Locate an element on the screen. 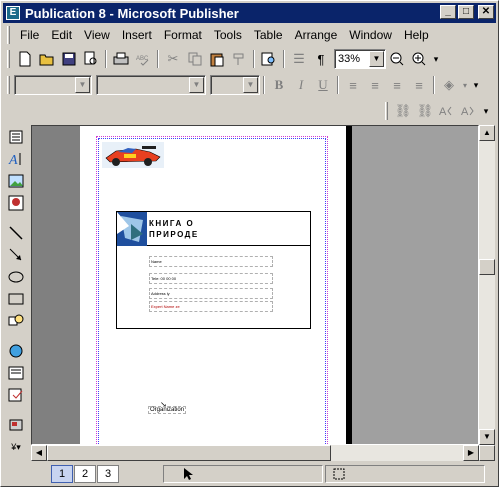  style-combo: ▼ is located at coordinates (53, 85).